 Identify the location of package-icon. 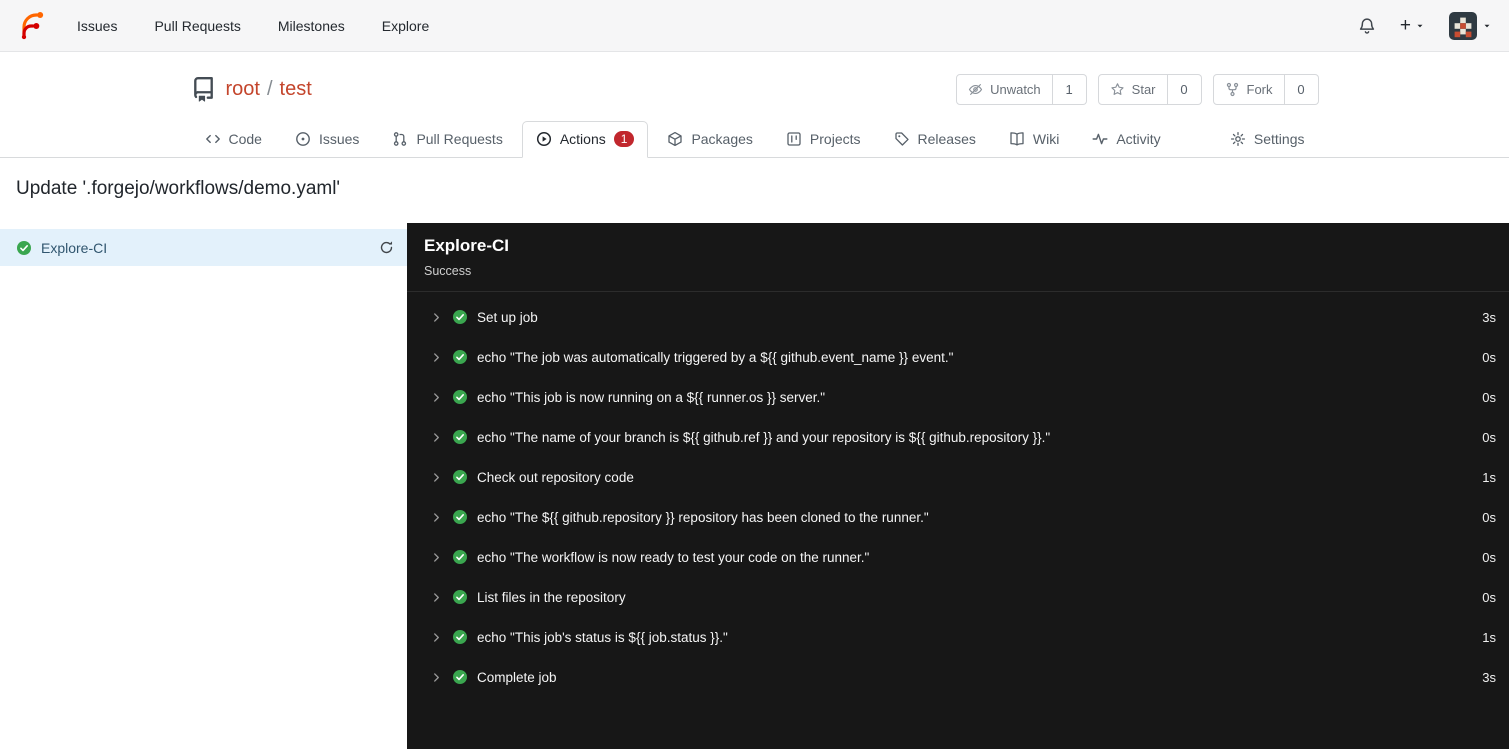
(675, 139).